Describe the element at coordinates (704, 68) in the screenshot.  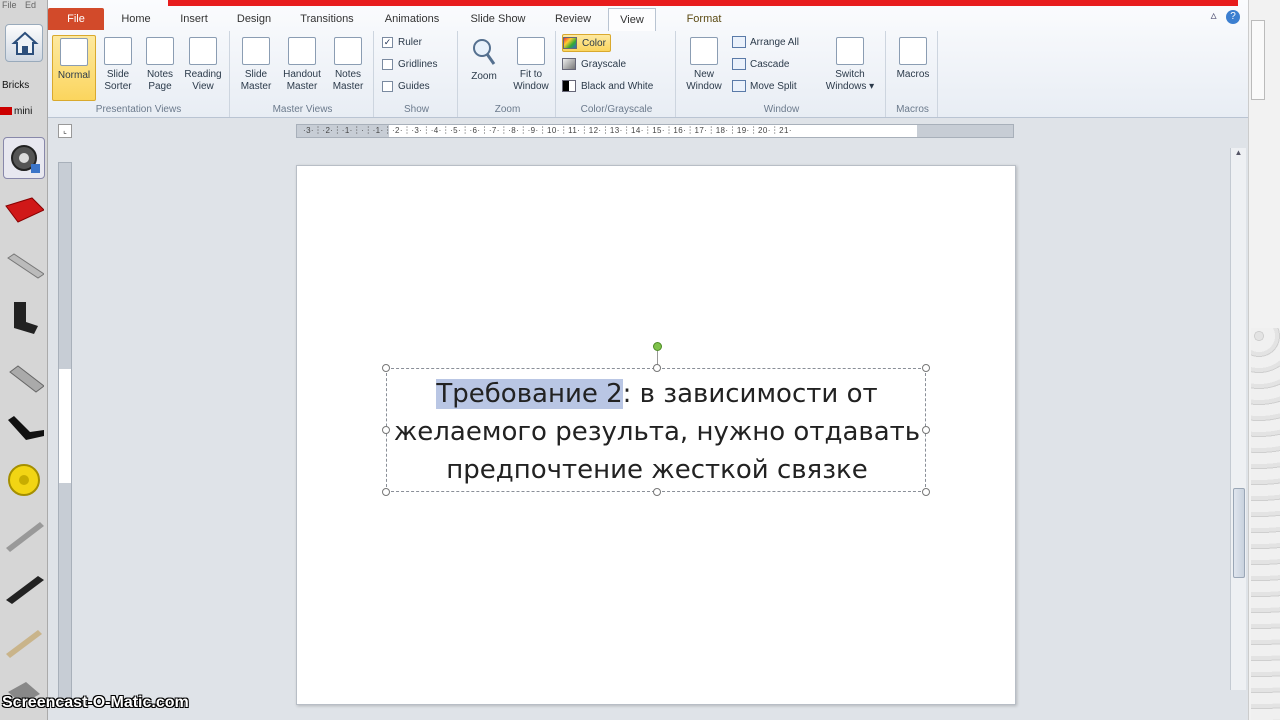
I see `new-window-button: New Window` at that location.